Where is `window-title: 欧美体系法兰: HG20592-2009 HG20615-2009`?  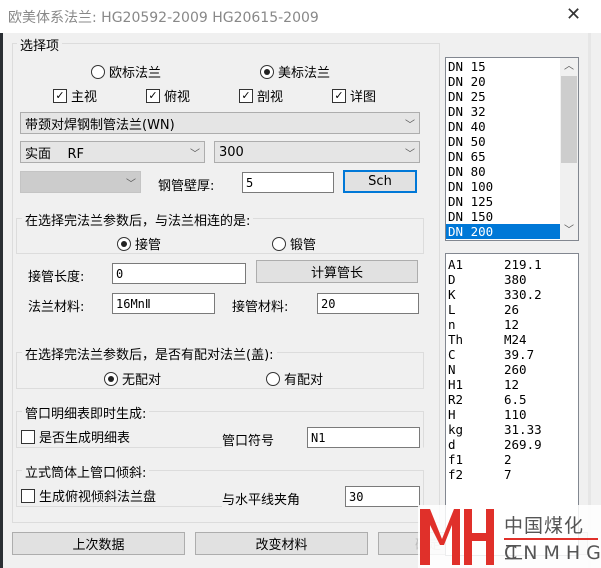 window-title: 欧美体系法兰: HG20592-2009 HG20615-2009 is located at coordinates (163, 18).